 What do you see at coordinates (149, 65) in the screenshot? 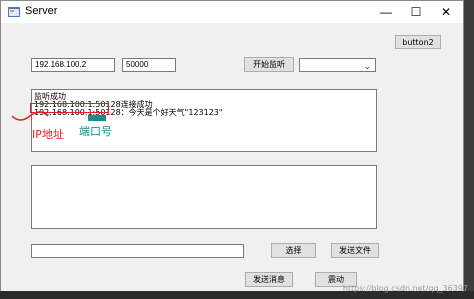
I see `port-input: 50000` at bounding box center [149, 65].